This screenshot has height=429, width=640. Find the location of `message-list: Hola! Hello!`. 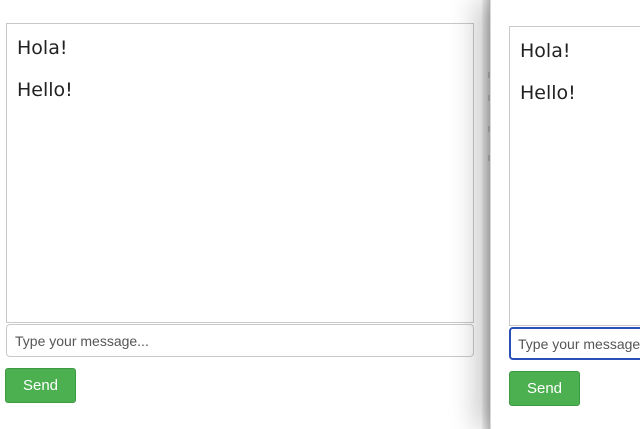

message-list: Hola! Hello! is located at coordinates (574, 176).